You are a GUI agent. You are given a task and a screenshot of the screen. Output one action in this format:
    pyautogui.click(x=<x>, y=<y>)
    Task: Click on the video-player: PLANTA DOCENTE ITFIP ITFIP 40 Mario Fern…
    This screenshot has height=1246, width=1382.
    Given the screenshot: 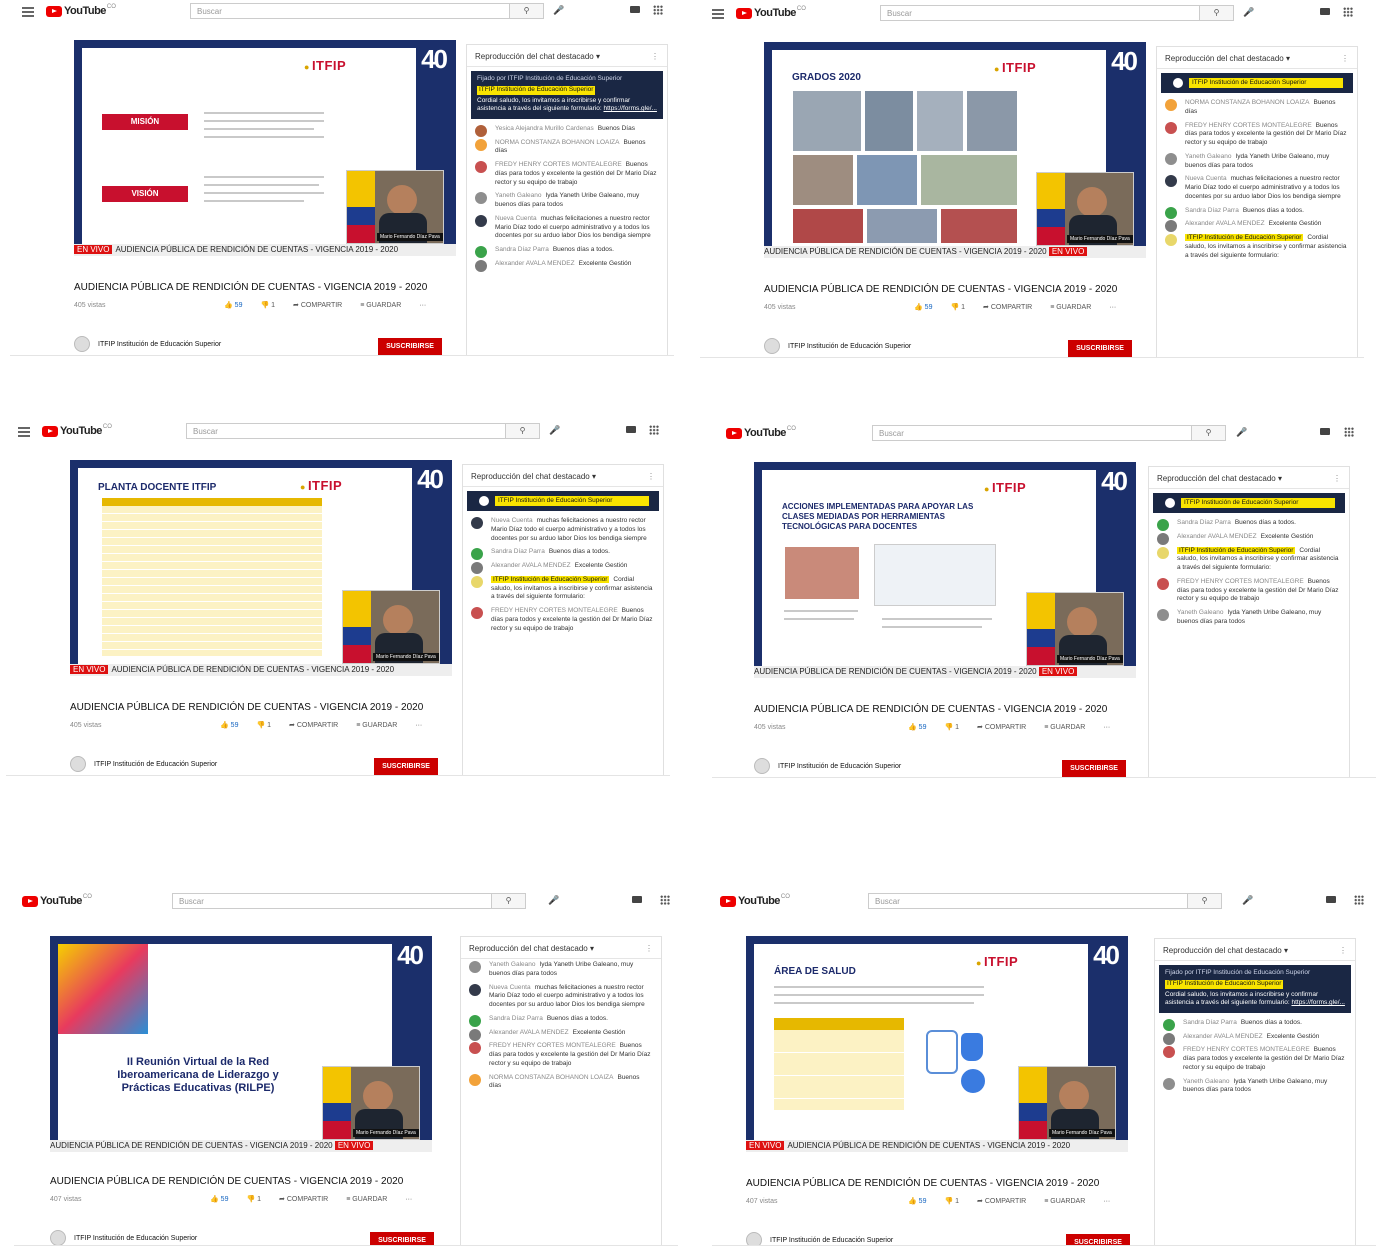 What is the action you would take?
    pyautogui.click(x=261, y=568)
    